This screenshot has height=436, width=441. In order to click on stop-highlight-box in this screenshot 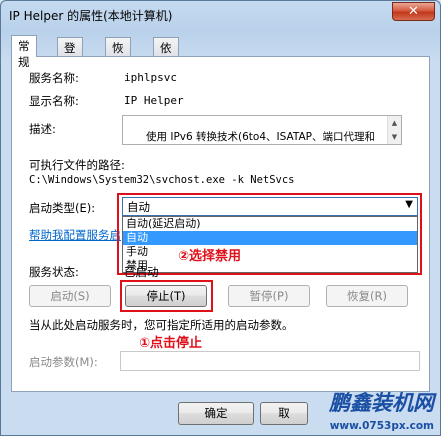, I will do `click(166, 296)`.